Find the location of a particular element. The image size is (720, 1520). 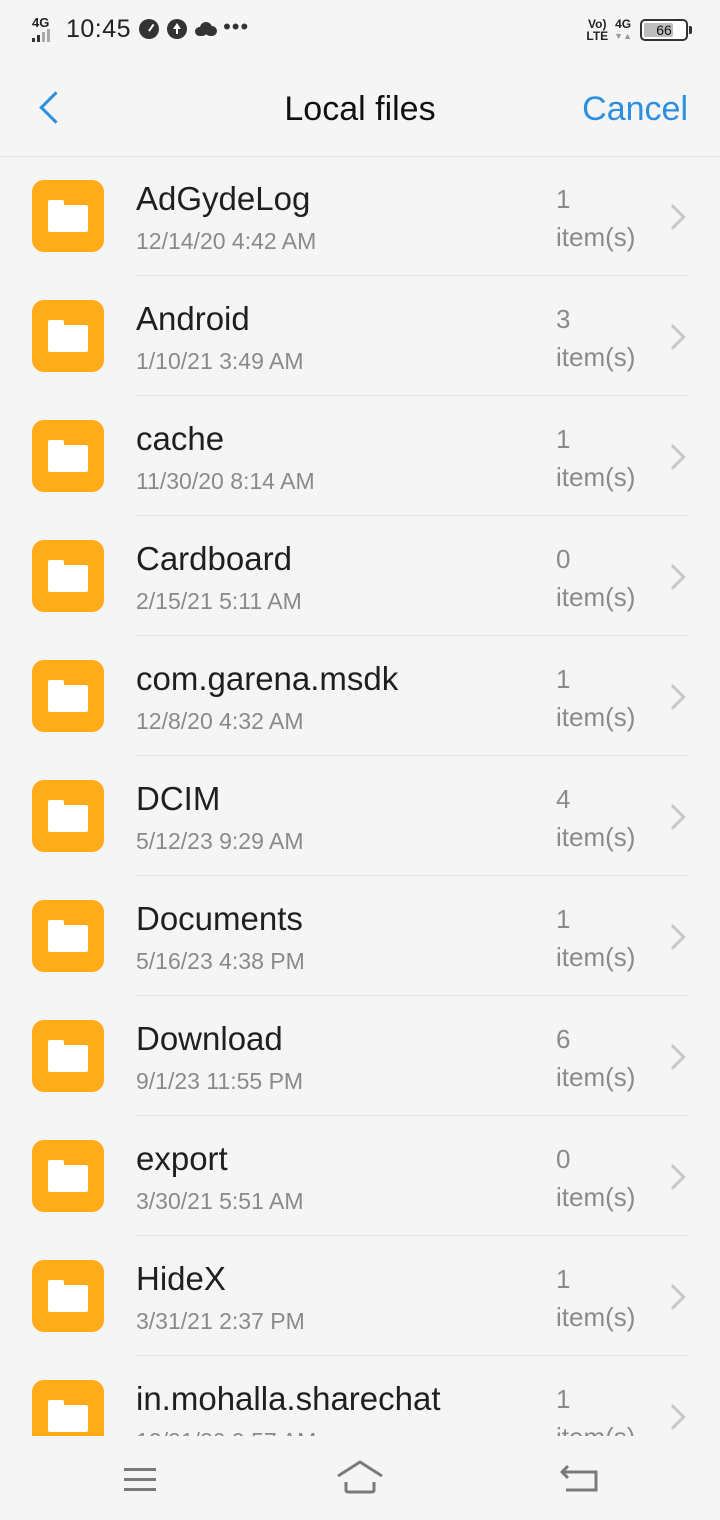

clock: 10:45 is located at coordinates (99, 28).